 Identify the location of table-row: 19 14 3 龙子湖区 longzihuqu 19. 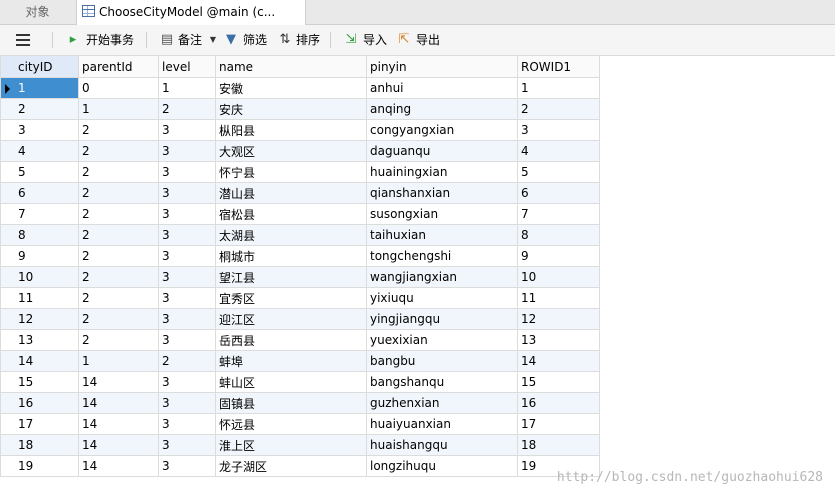
(300, 466).